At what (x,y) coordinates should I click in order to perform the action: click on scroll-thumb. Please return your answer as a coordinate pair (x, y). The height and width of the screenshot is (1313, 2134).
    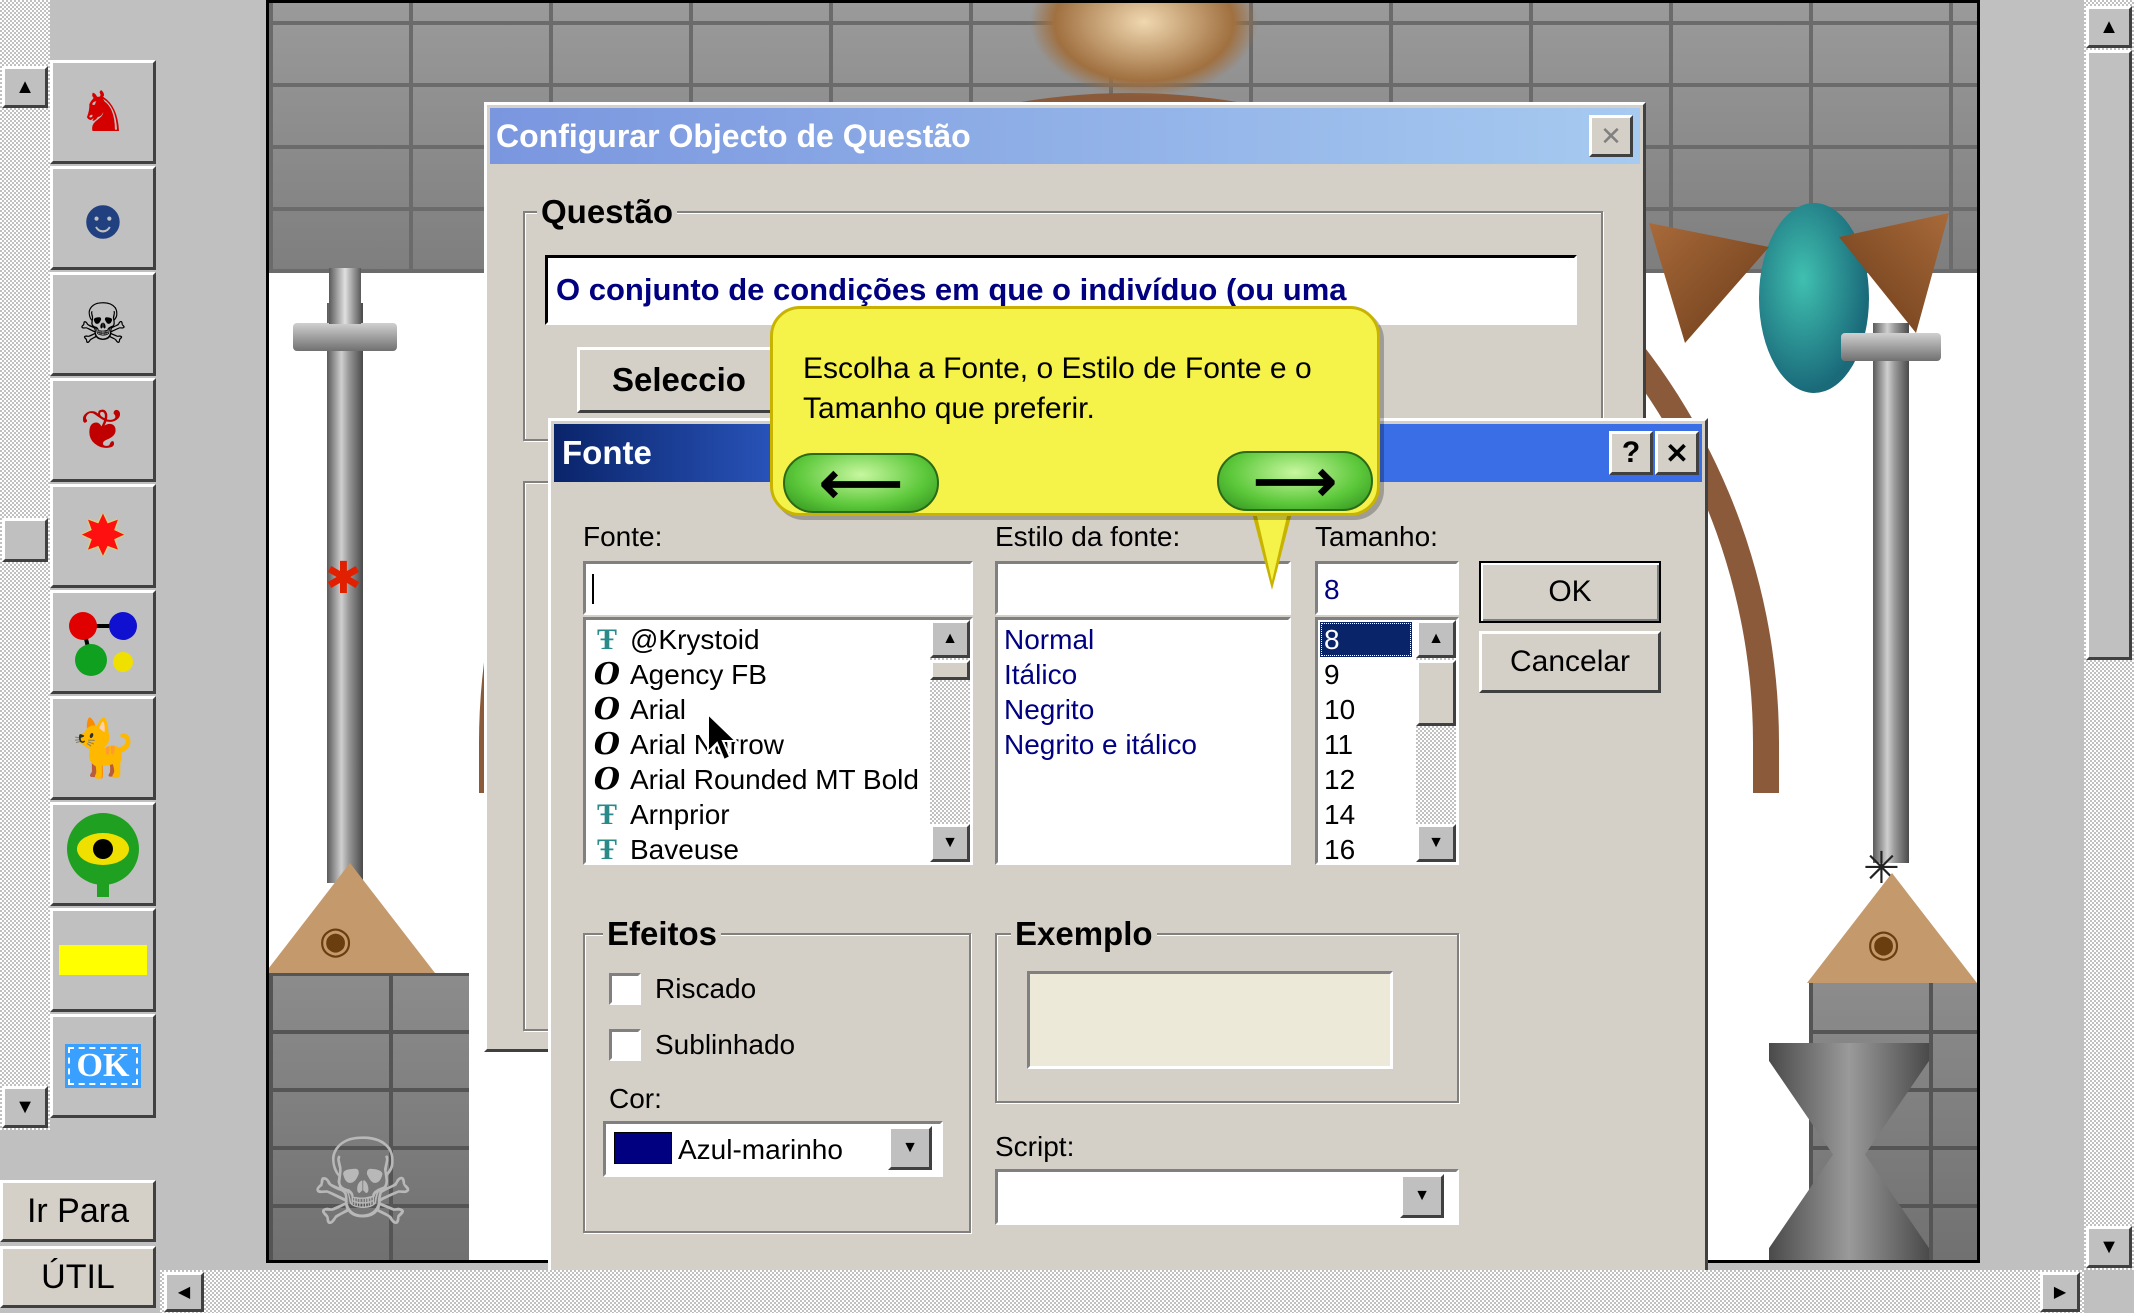
    Looking at the image, I should click on (25, 540).